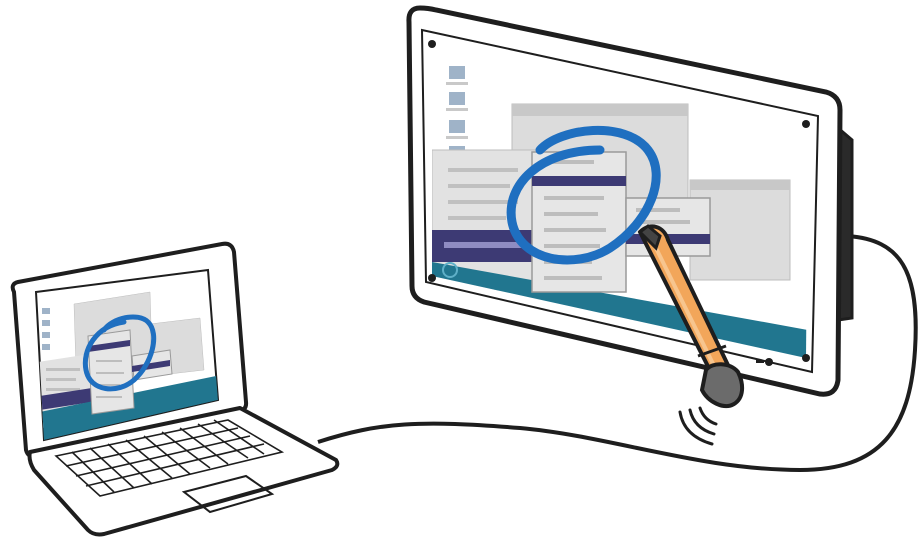 Image resolution: width=922 pixels, height=541 pixels. I want to click on dropdown-menu, so click(579, 222).